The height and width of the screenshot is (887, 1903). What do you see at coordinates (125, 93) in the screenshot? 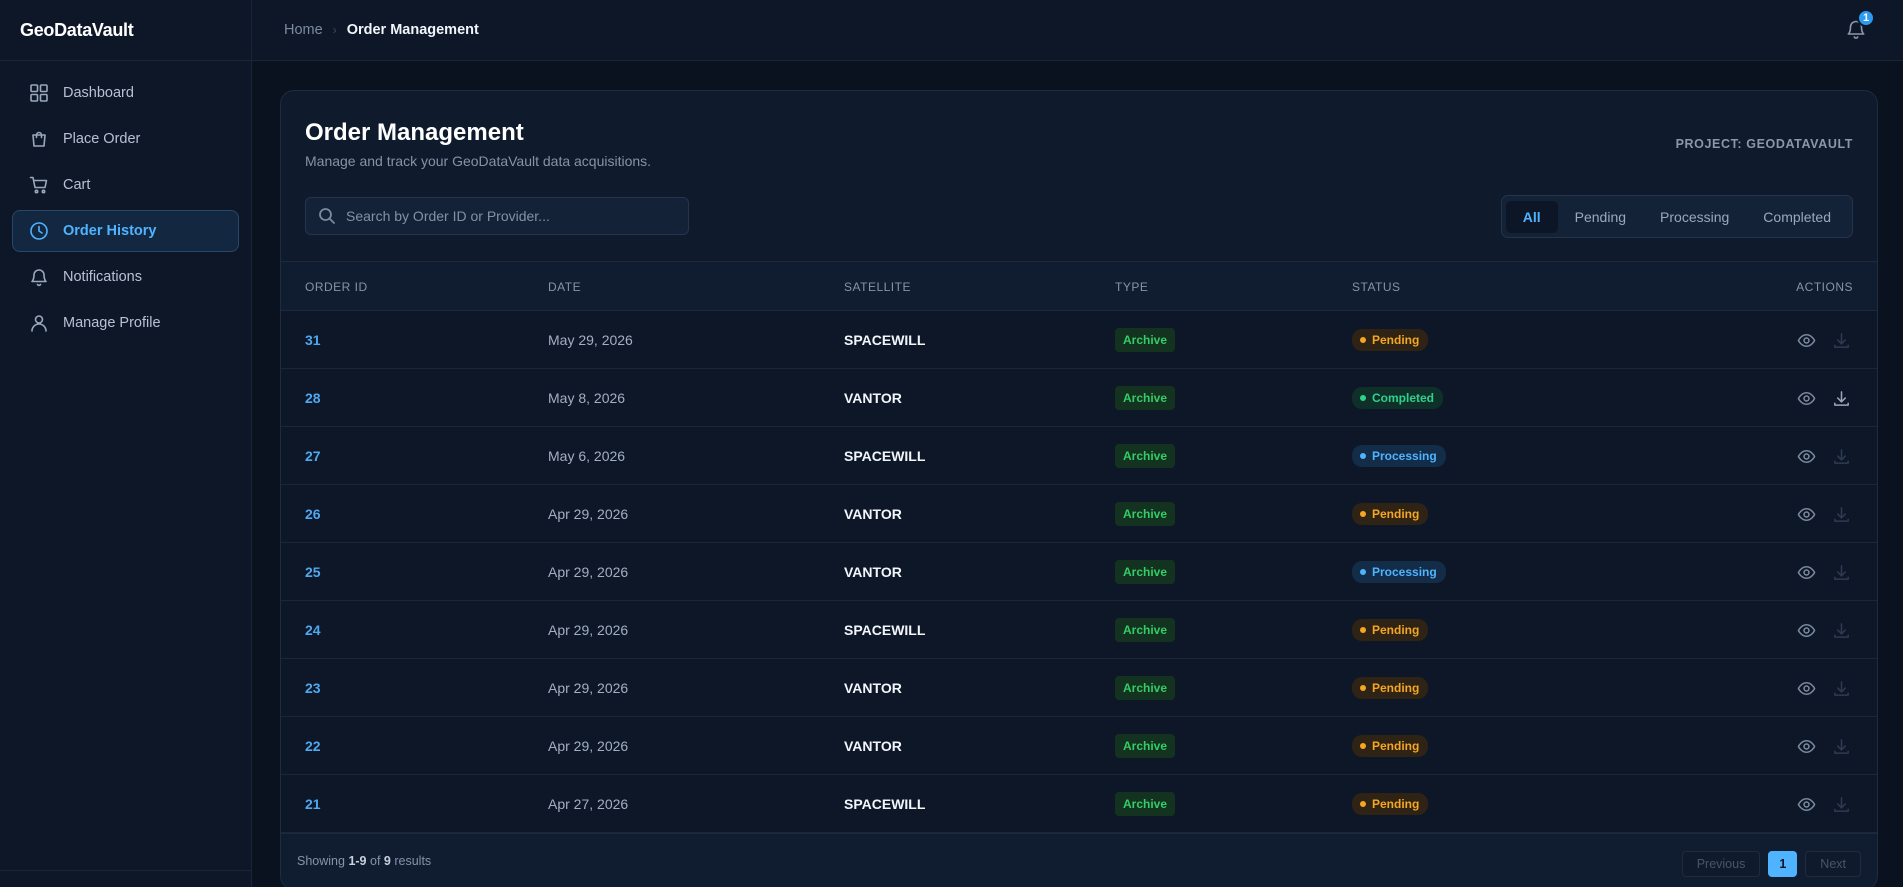
I see `sidebar-item-dashboard: Dashboard` at bounding box center [125, 93].